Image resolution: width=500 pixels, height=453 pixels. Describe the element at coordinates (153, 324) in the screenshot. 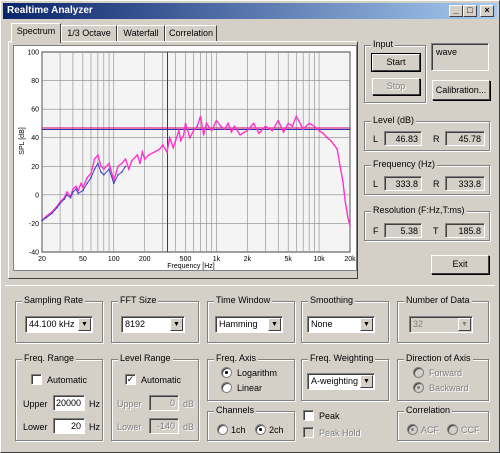

I see `fft-size-select: 8192 ▼` at that location.